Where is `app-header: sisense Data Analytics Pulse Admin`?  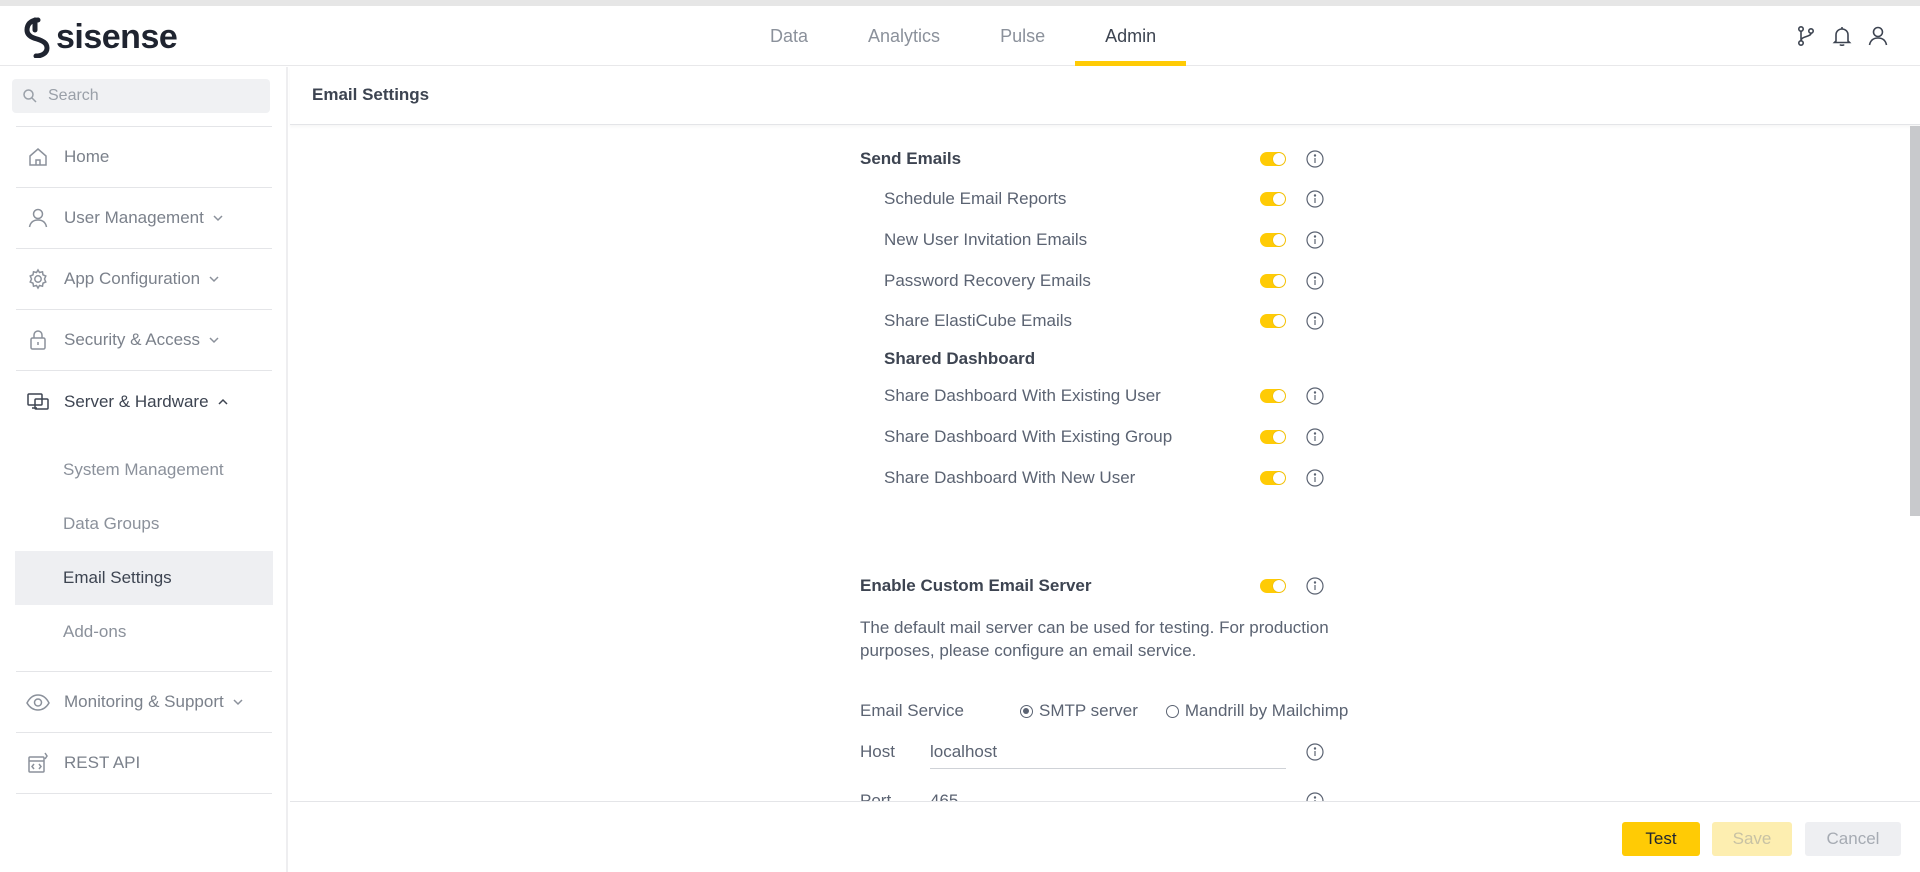
app-header: sisense Data Analytics Pulse Admin is located at coordinates (960, 36).